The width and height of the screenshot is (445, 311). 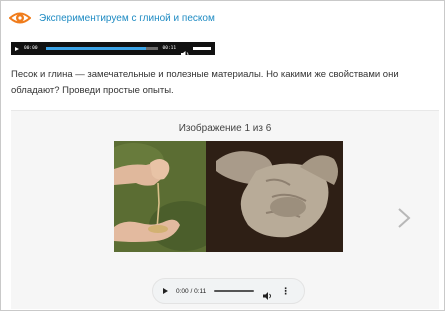 I want to click on gallery-audio-player: 0:00 / 0:11 ⋮, so click(x=228, y=291).